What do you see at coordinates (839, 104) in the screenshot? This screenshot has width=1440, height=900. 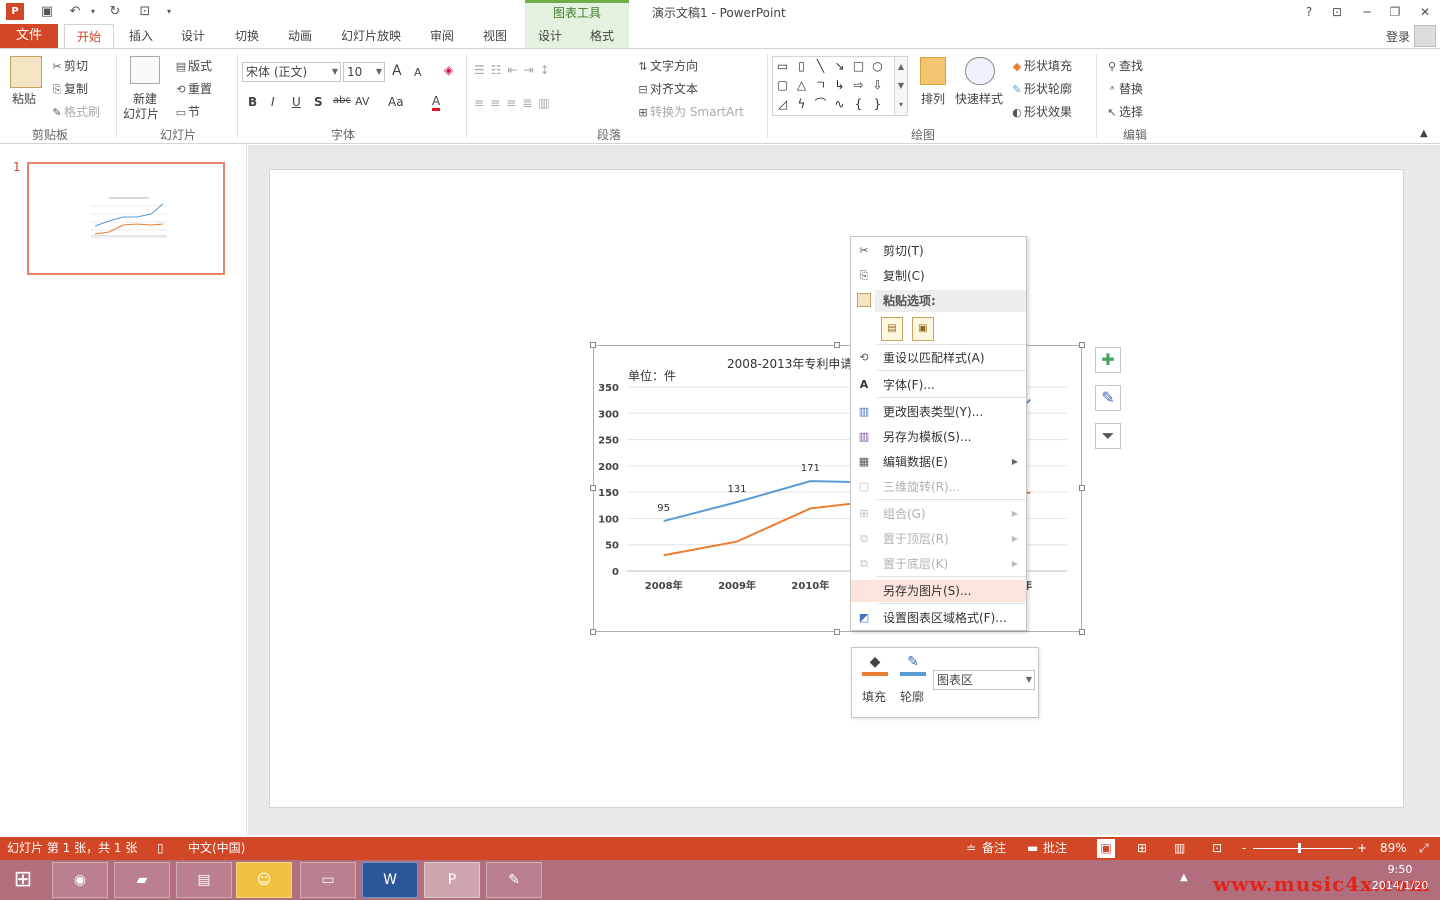 I see `curve-shape-icon: ∿` at bounding box center [839, 104].